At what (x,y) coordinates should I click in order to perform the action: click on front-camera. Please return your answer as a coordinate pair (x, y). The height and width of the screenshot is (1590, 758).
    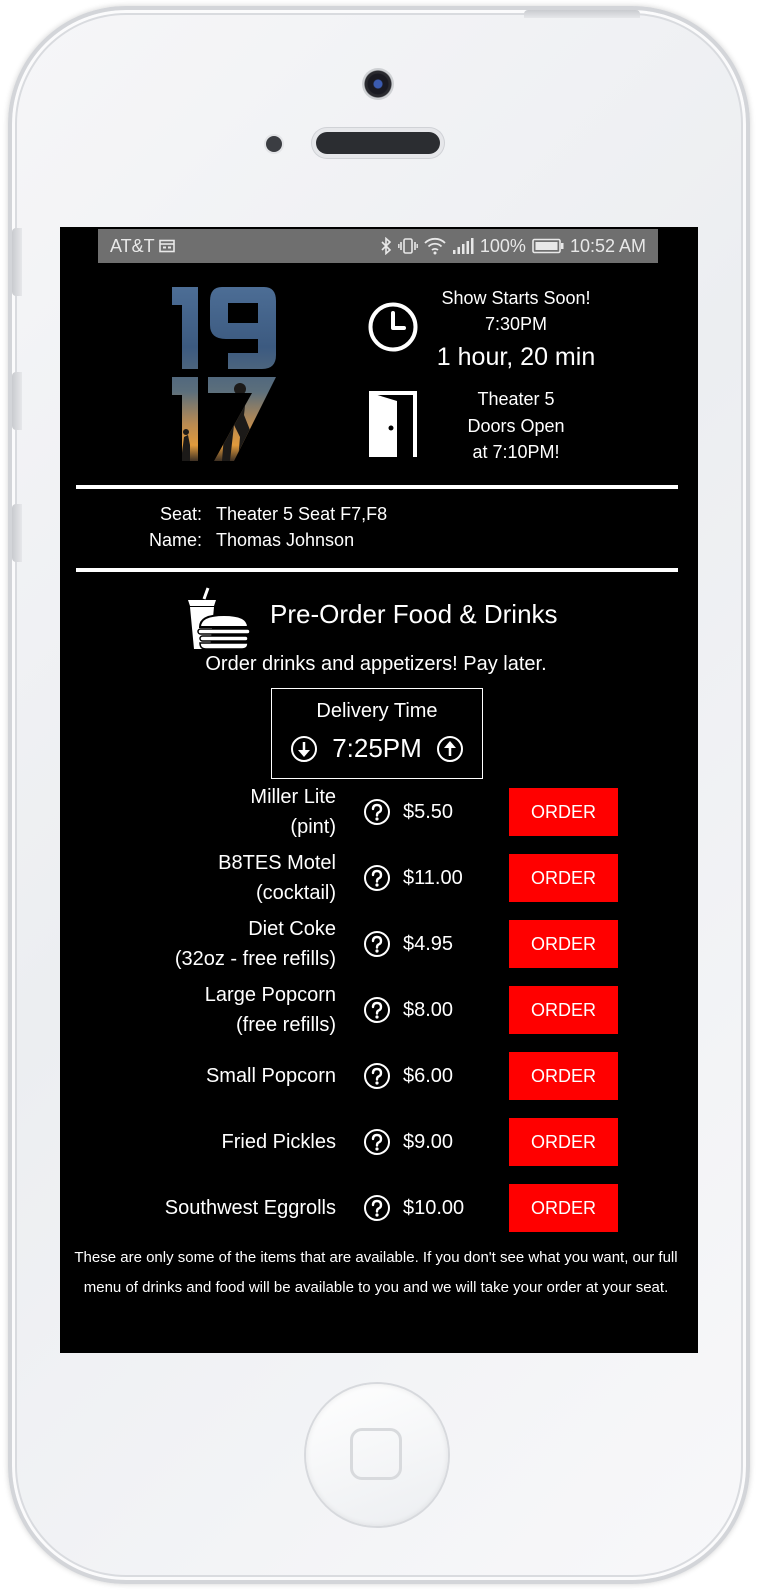
    Looking at the image, I should click on (378, 84).